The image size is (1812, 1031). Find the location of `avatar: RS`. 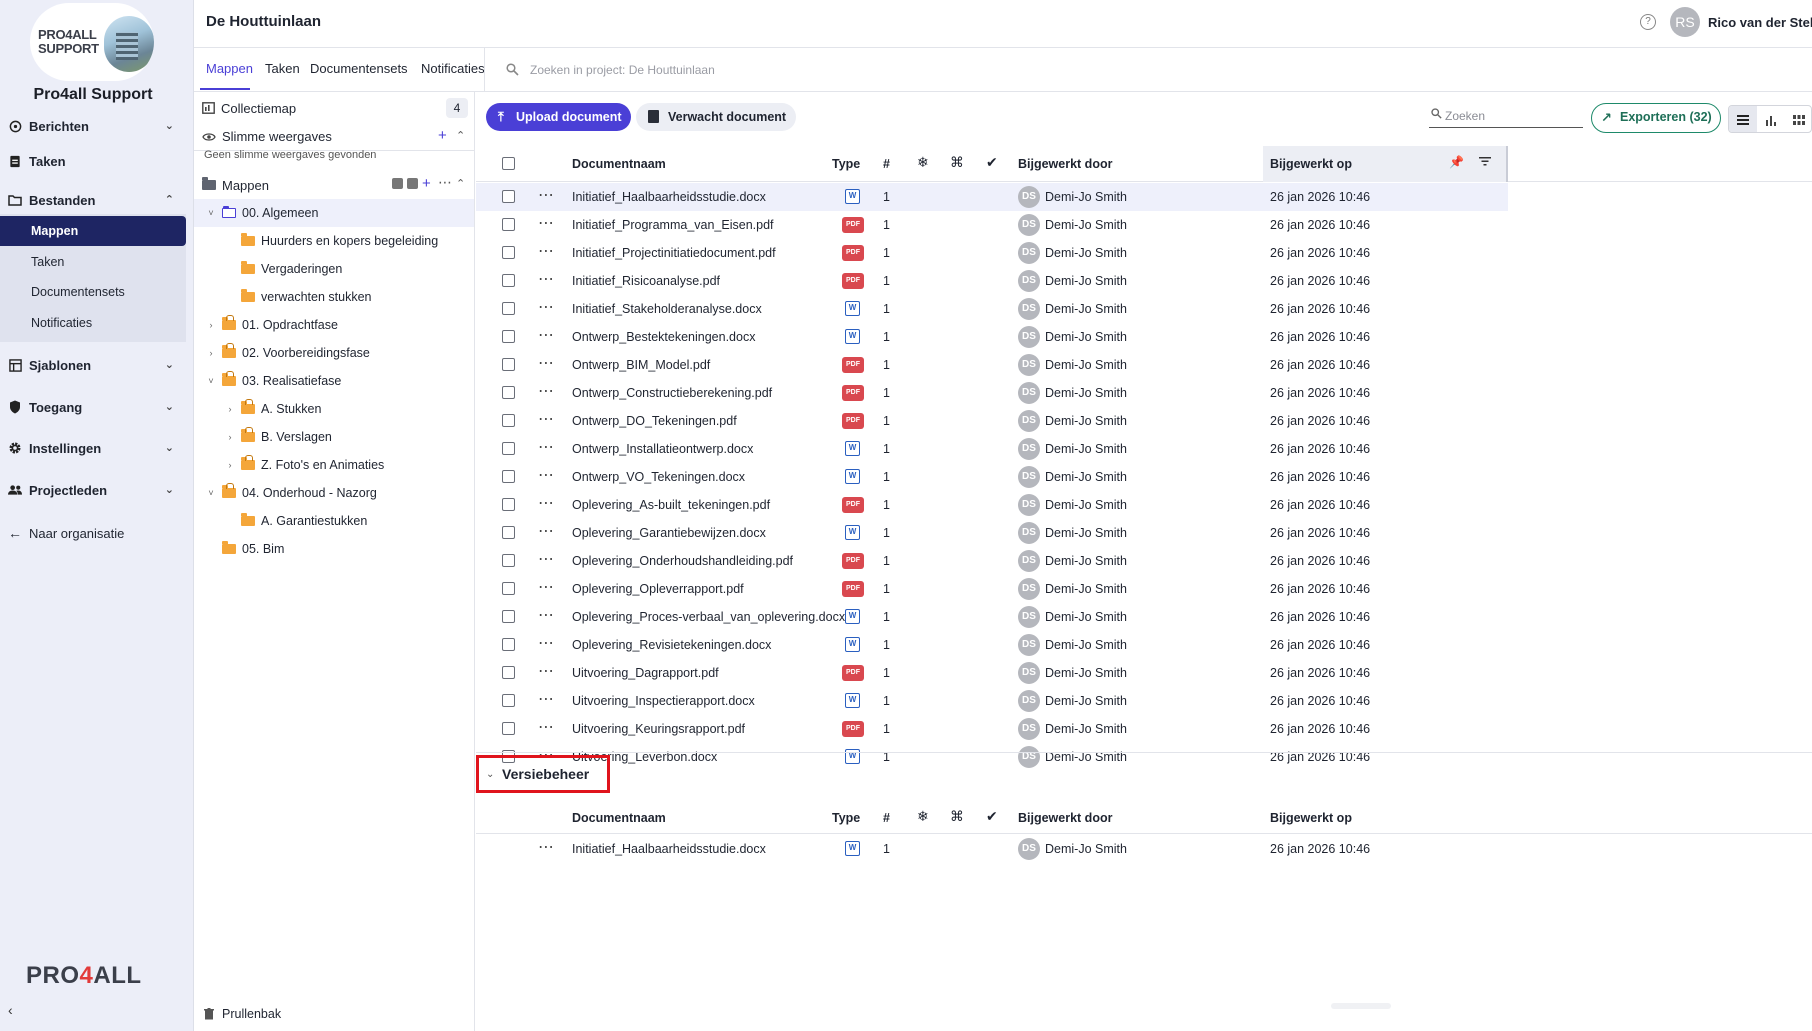

avatar: RS is located at coordinates (1685, 22).